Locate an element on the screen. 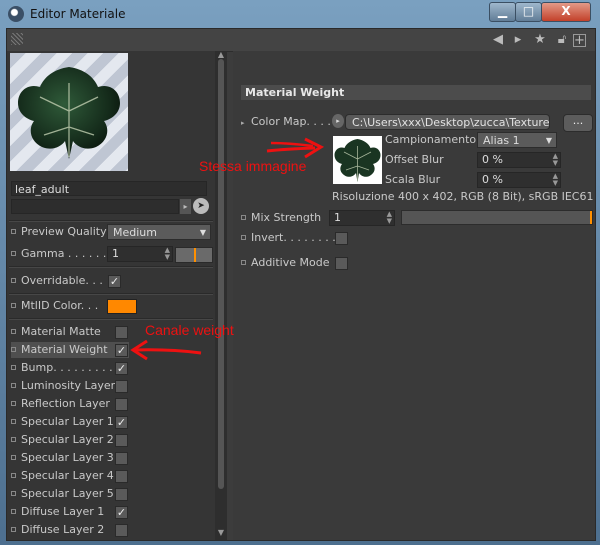 This screenshot has width=600, height=545. link-arrow-button: ▸ is located at coordinates (185, 206).